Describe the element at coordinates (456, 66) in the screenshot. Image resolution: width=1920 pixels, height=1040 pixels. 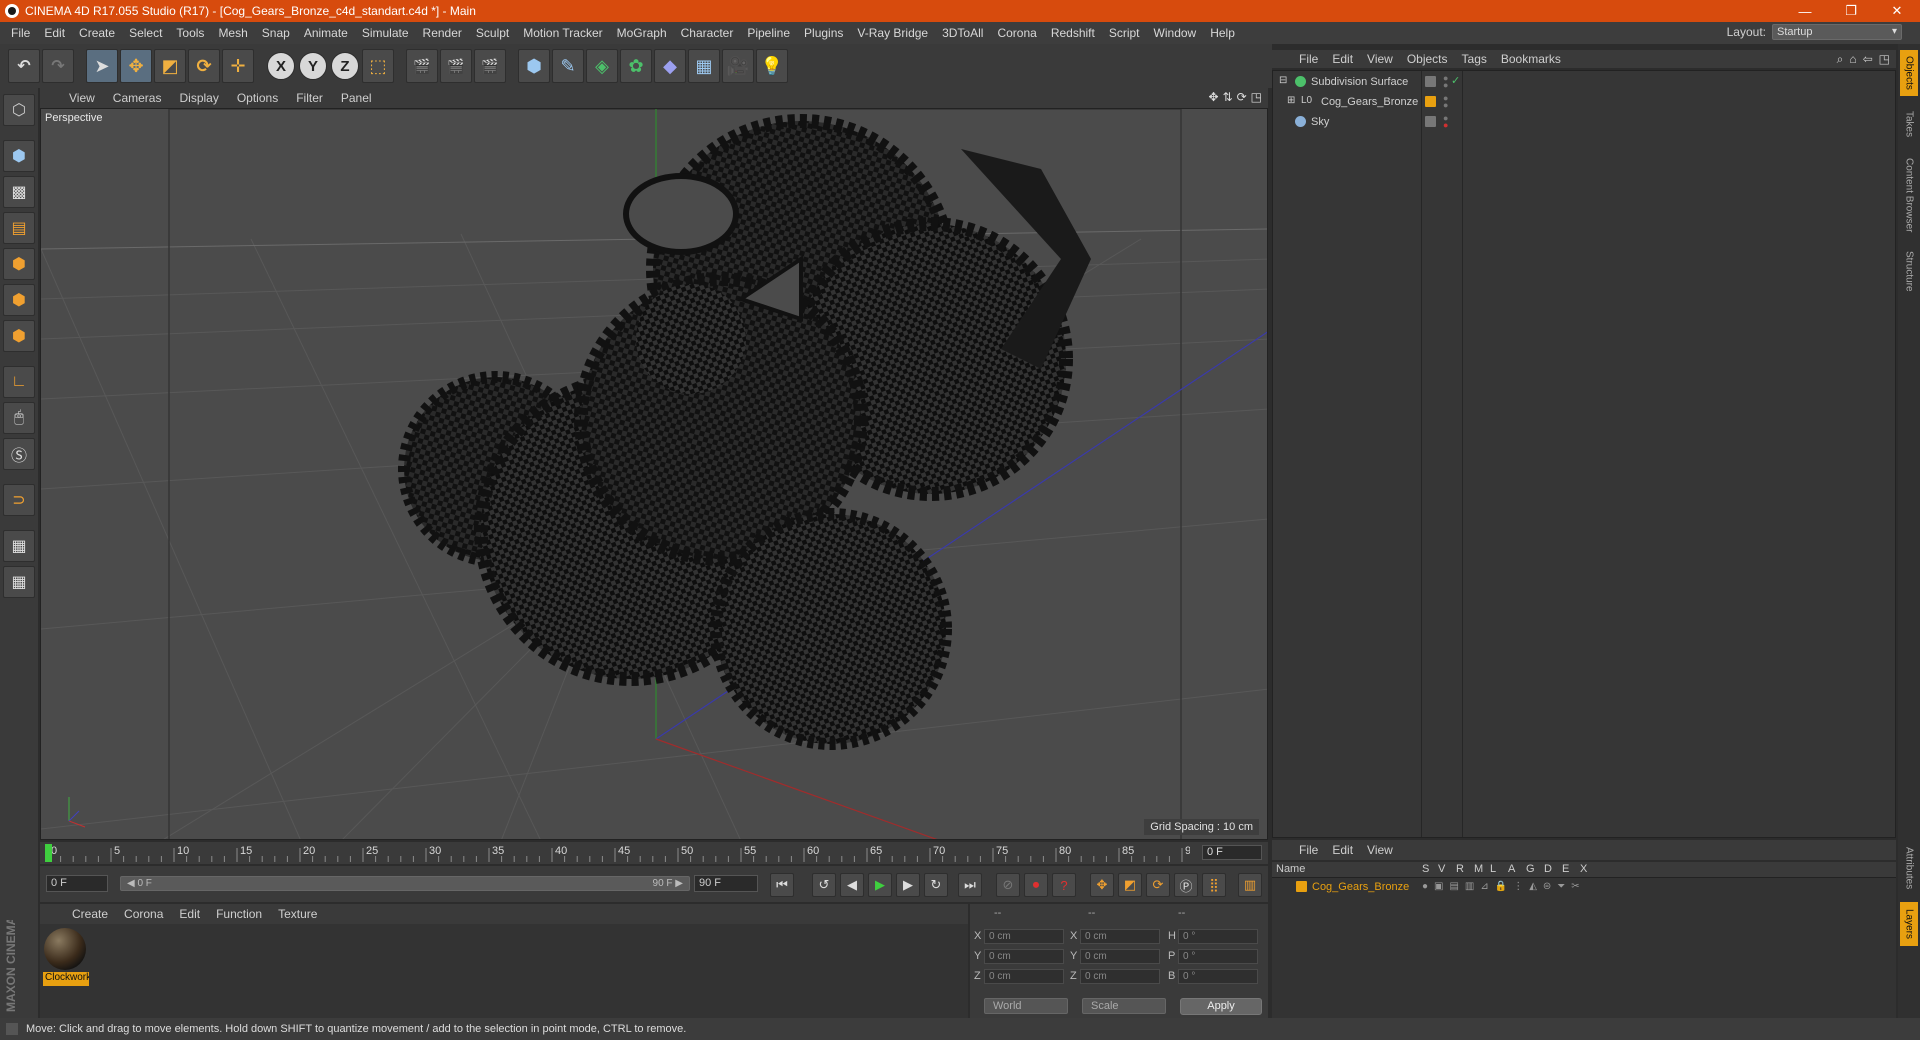
I see `render-picture-viewer-icon: 🎬` at that location.